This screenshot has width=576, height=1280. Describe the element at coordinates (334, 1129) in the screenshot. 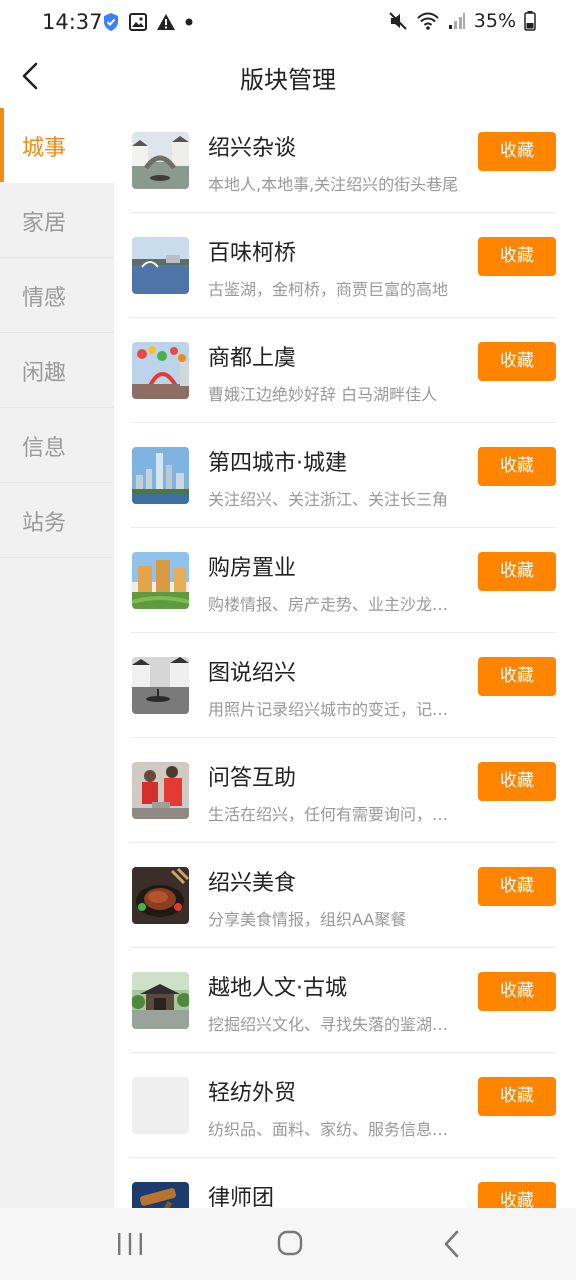

I see `forum-description: 纺织品、面料、家纺、服务信息交流` at that location.